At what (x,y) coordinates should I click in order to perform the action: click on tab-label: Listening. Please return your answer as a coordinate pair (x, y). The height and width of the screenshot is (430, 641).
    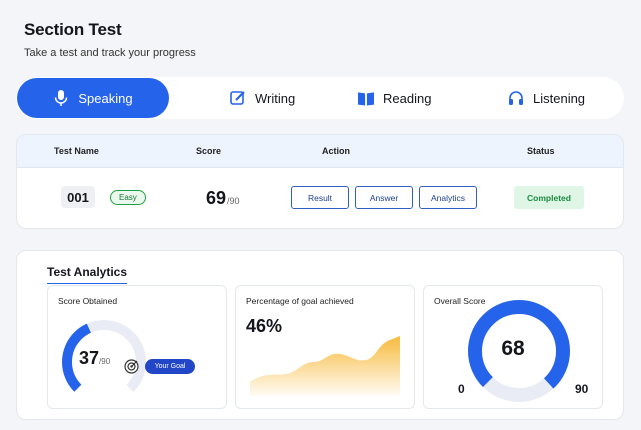
    Looking at the image, I should click on (559, 98).